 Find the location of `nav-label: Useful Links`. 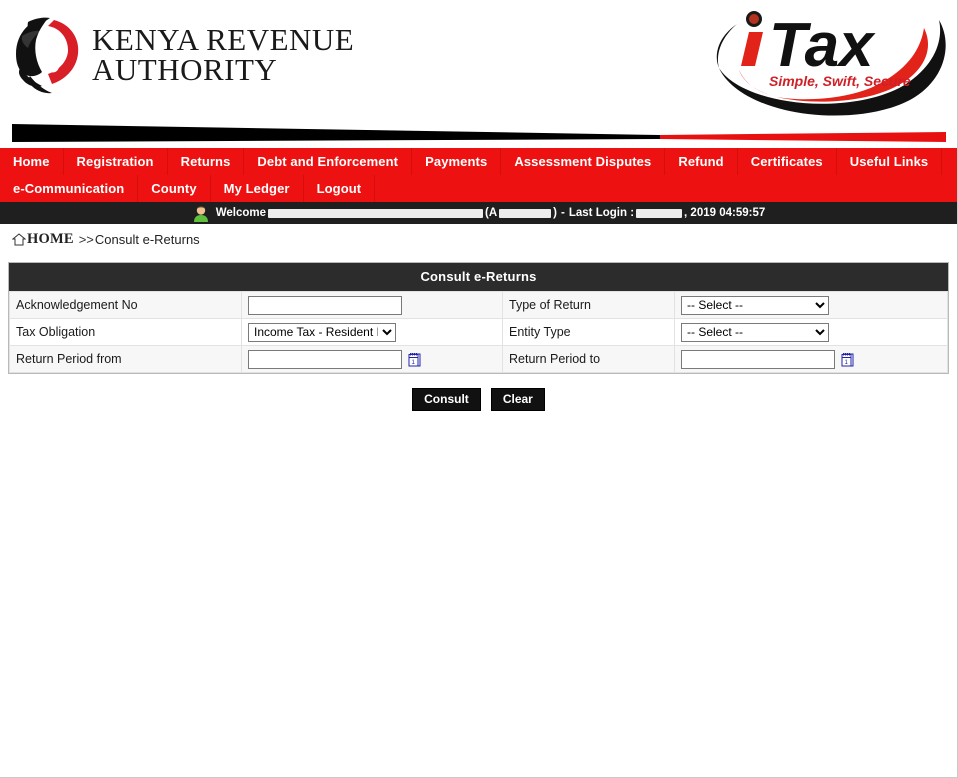

nav-label: Useful Links is located at coordinates (889, 161).